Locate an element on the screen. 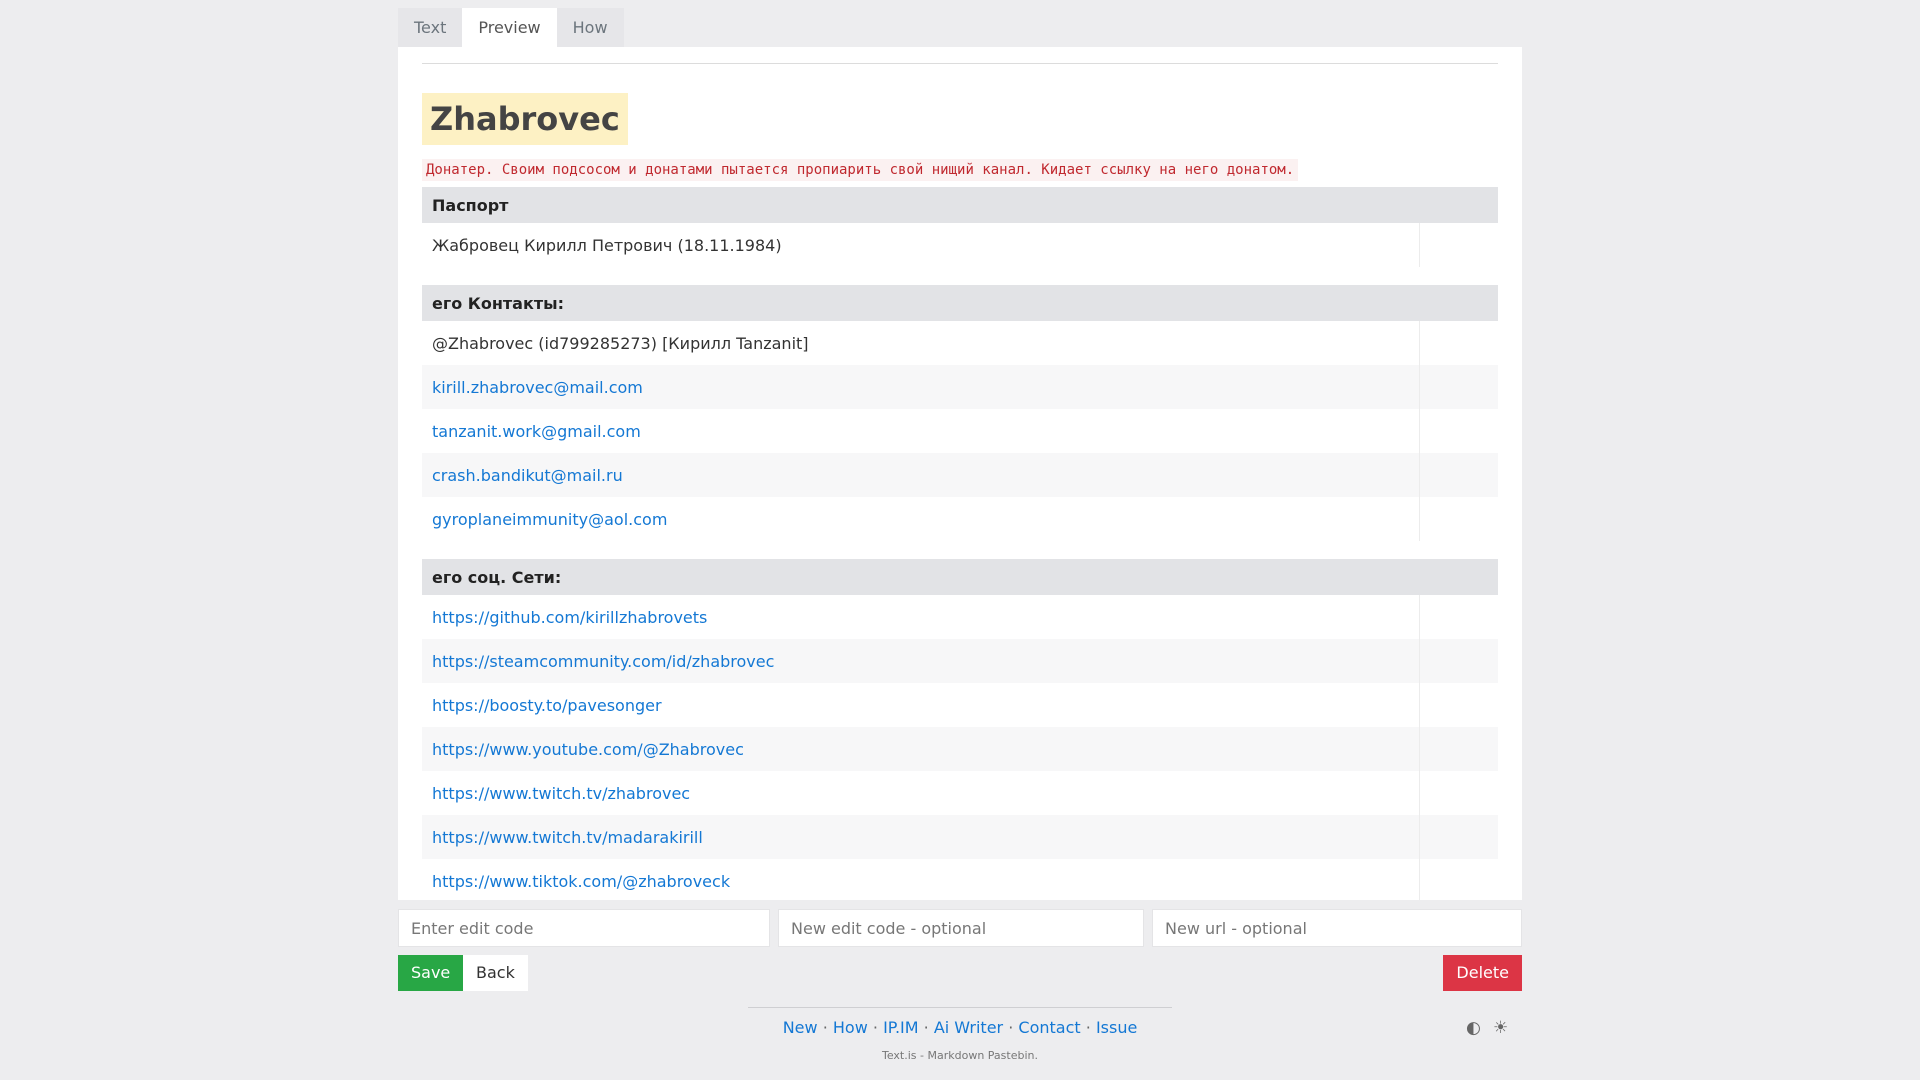 This screenshot has width=1920, height=1080. social-link: https://github.com/kirillzhabrovets is located at coordinates (569, 617).